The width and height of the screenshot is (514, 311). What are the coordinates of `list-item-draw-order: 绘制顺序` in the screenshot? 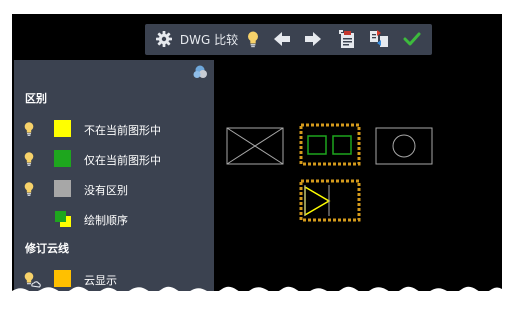 It's located at (114, 219).